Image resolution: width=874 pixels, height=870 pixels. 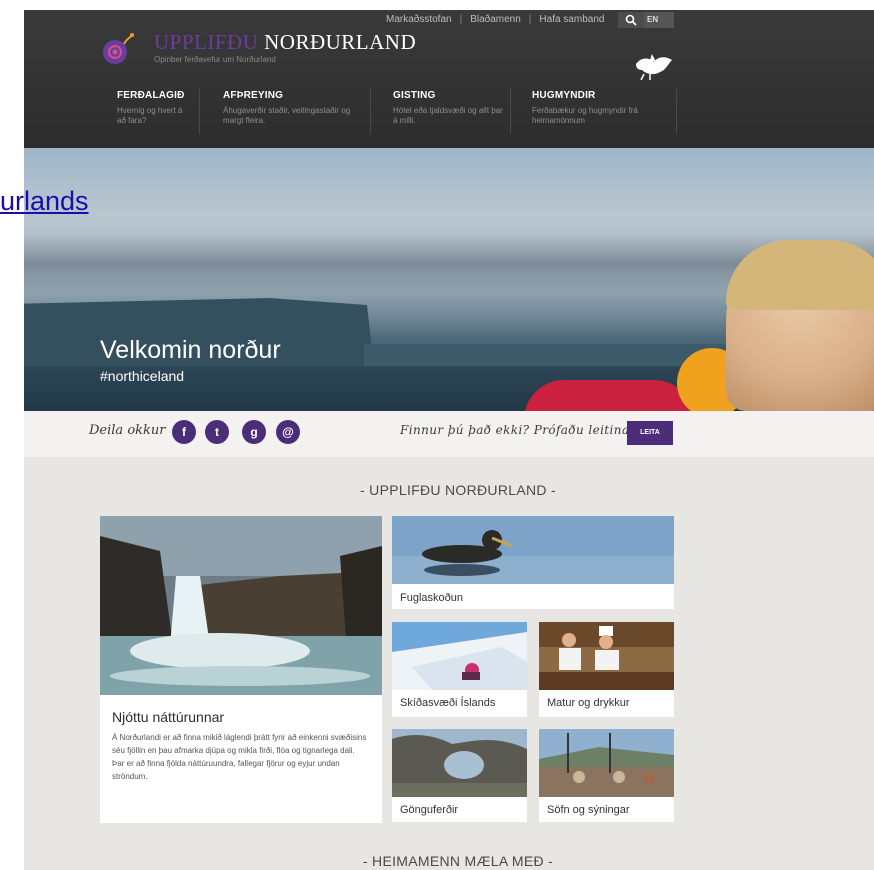 What do you see at coordinates (533, 550) in the screenshot?
I see `grebe-image` at bounding box center [533, 550].